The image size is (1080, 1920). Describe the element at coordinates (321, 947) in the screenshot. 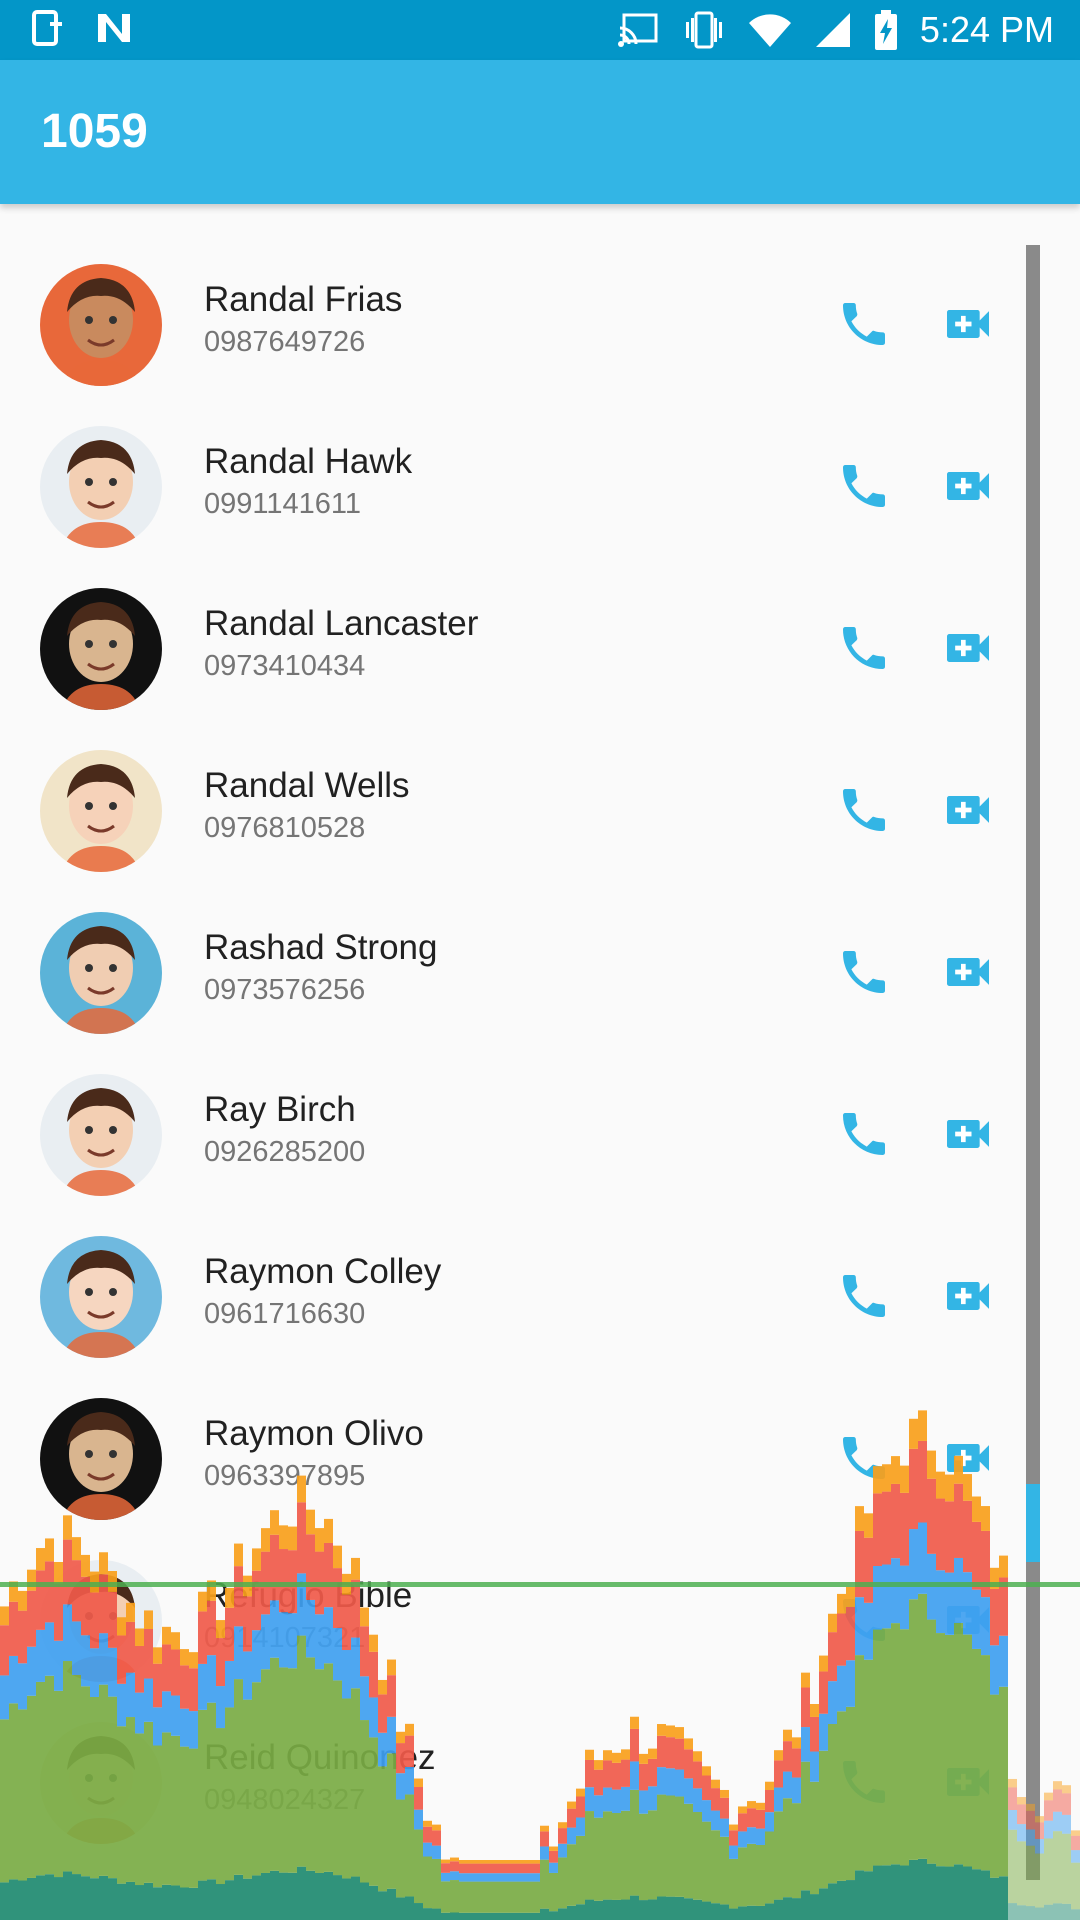

I see `contact-name: Rashad Strong` at that location.